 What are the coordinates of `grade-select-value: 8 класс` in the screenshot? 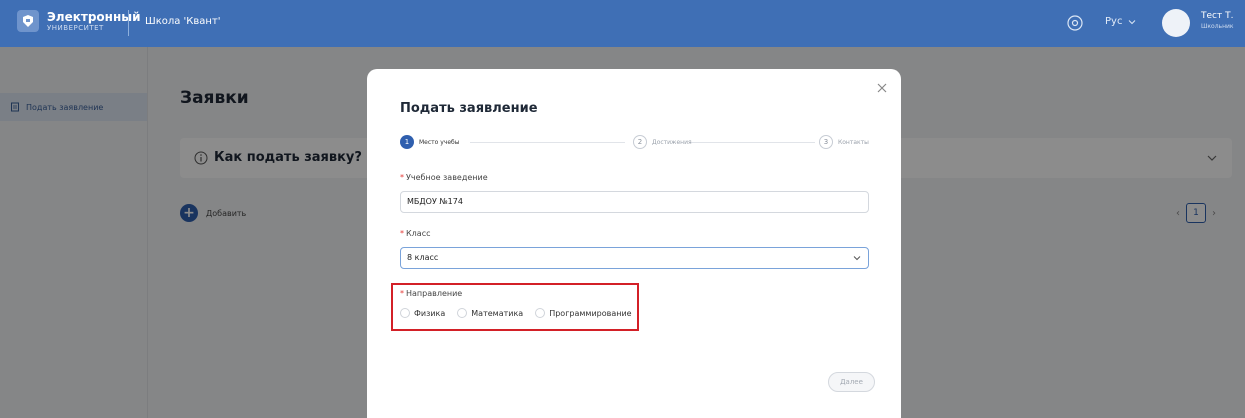 It's located at (423, 257).